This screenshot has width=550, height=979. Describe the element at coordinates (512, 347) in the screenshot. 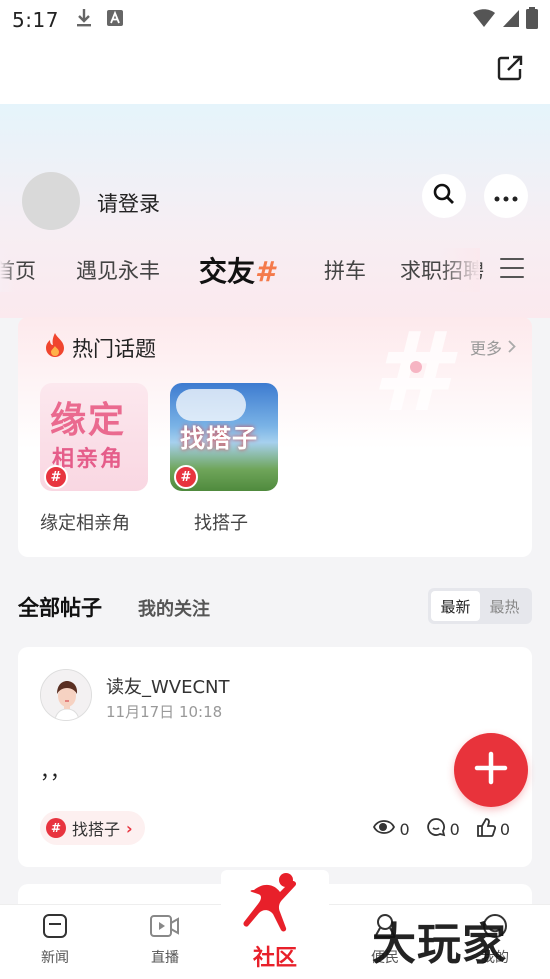

I see `chevron-right-icon` at that location.